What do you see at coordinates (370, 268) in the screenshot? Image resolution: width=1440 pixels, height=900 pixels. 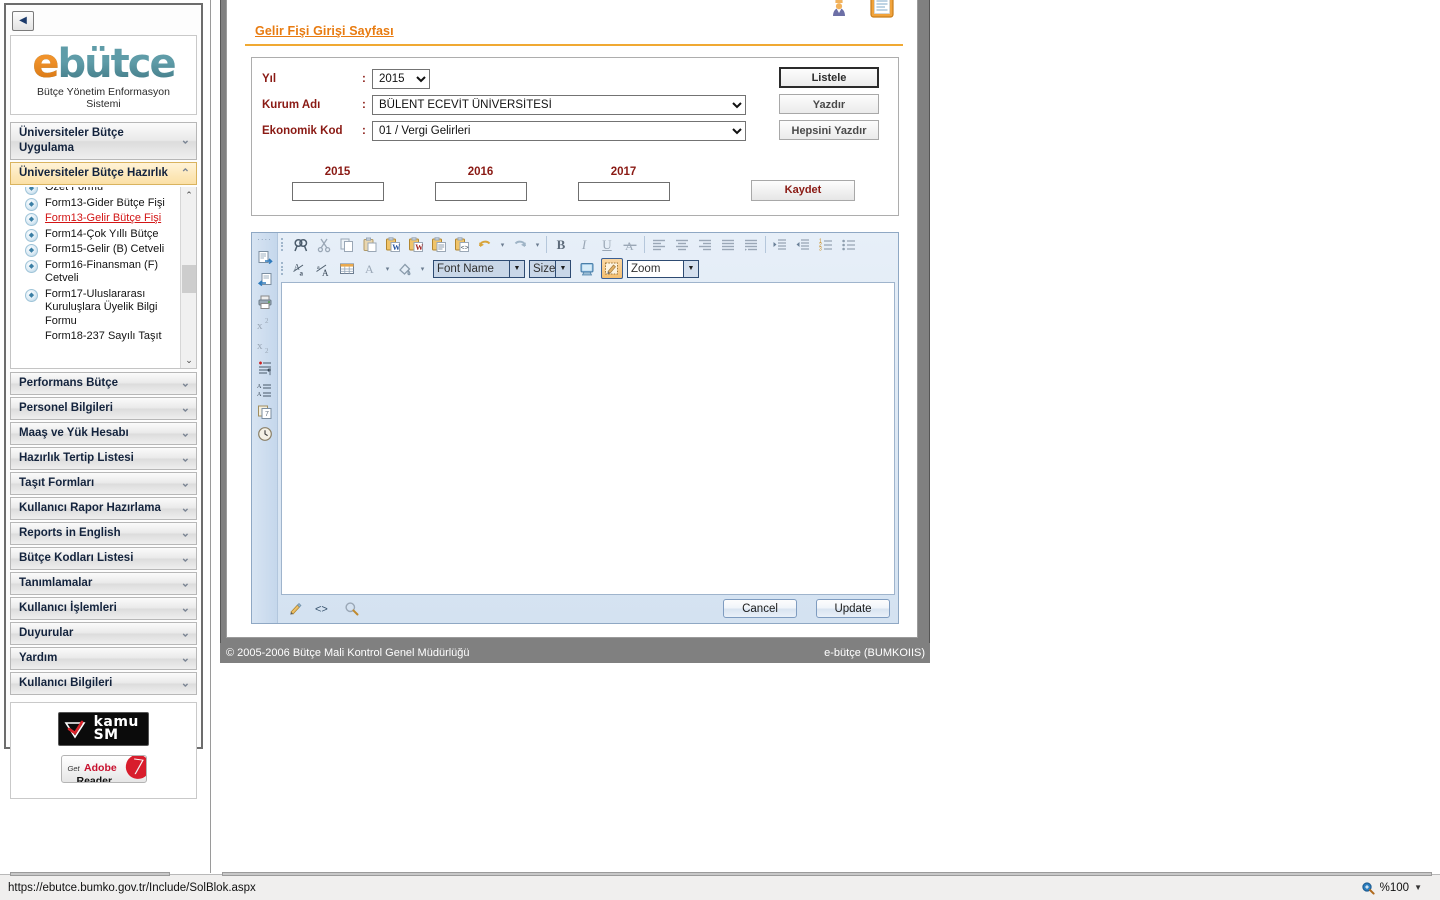 I see `font-color-icon: A` at bounding box center [370, 268].